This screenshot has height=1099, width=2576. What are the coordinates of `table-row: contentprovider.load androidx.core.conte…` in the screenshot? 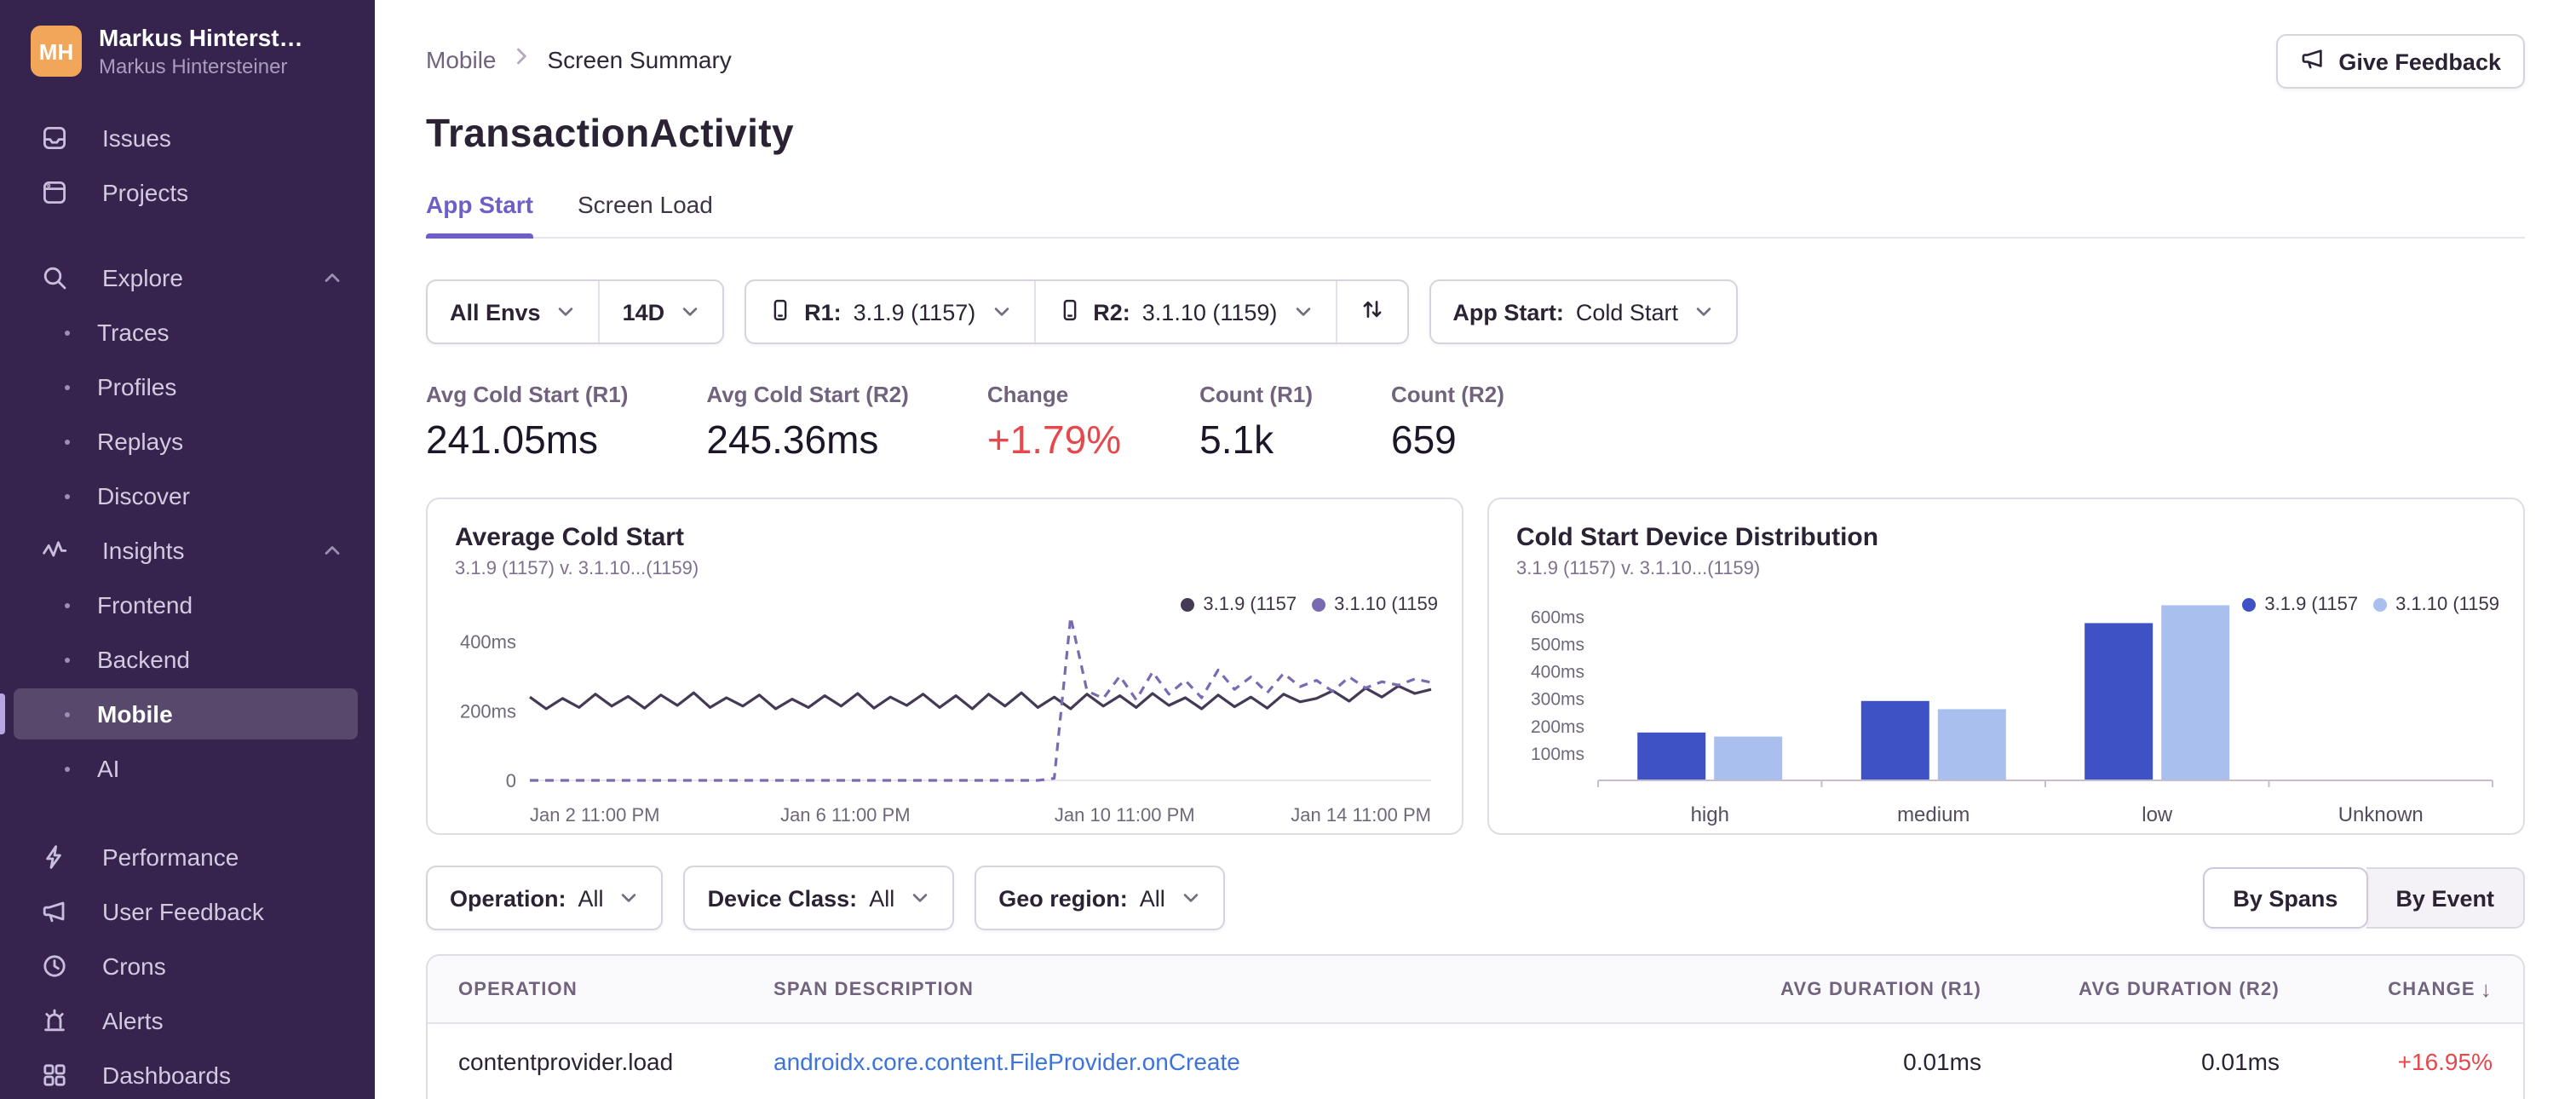 It's located at (1475, 1061).